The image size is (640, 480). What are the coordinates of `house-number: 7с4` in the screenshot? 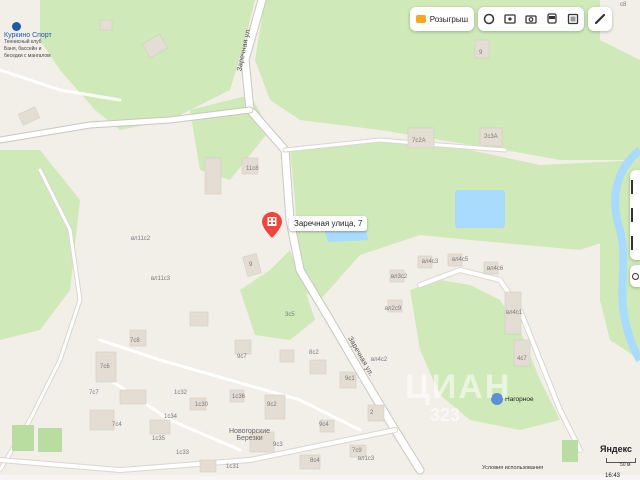 It's located at (117, 425).